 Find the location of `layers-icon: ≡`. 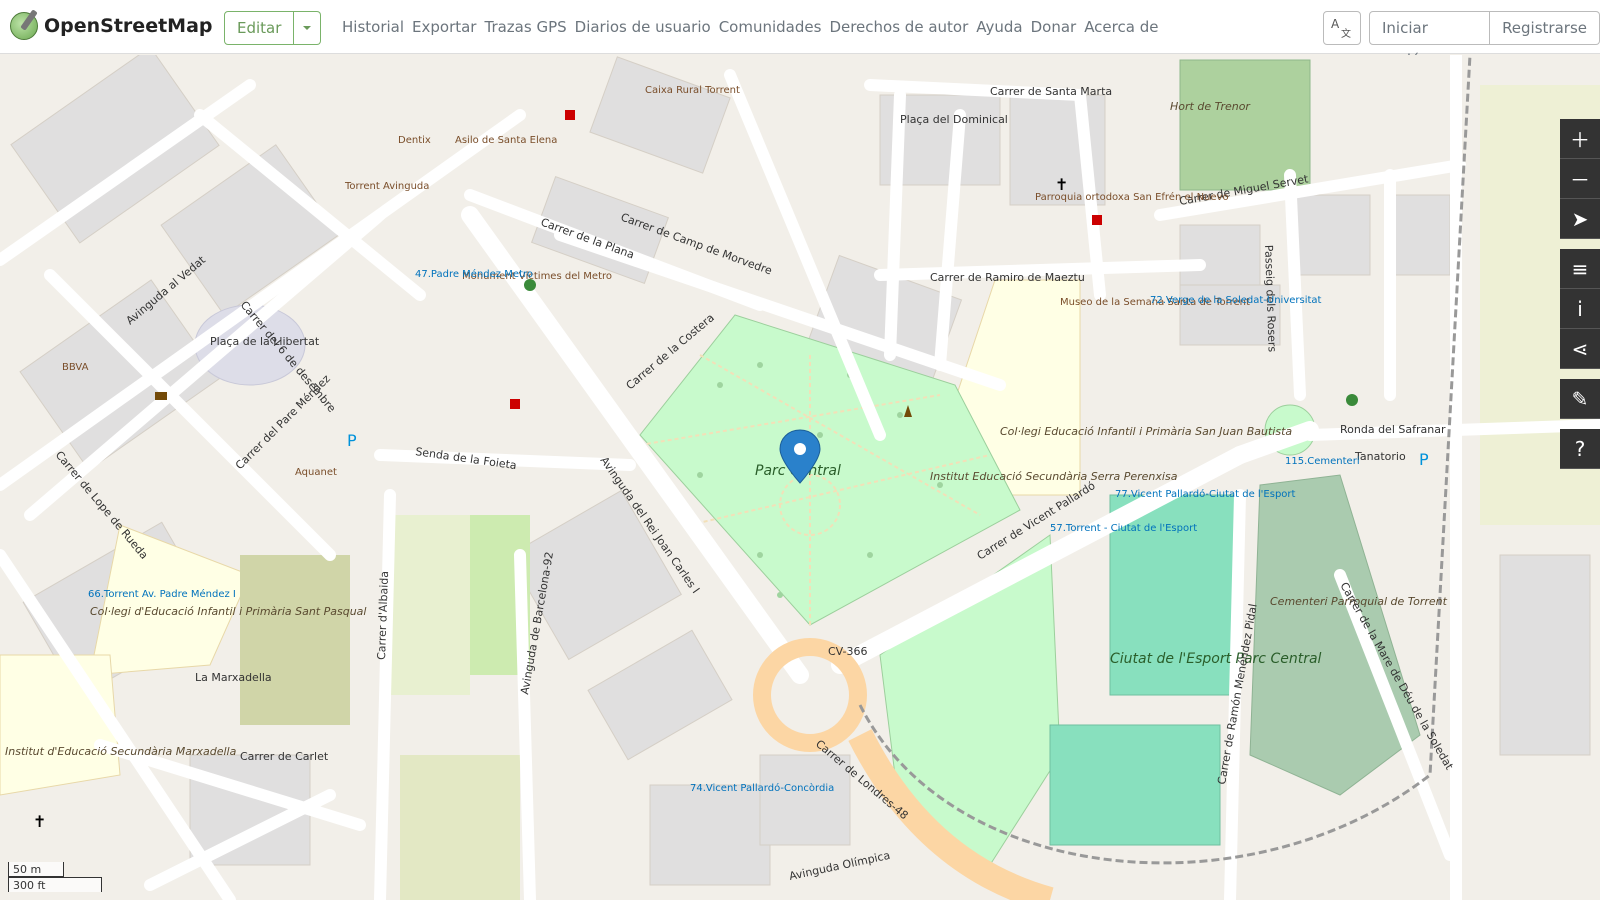

layers-icon: ≡ is located at coordinates (1580, 269).